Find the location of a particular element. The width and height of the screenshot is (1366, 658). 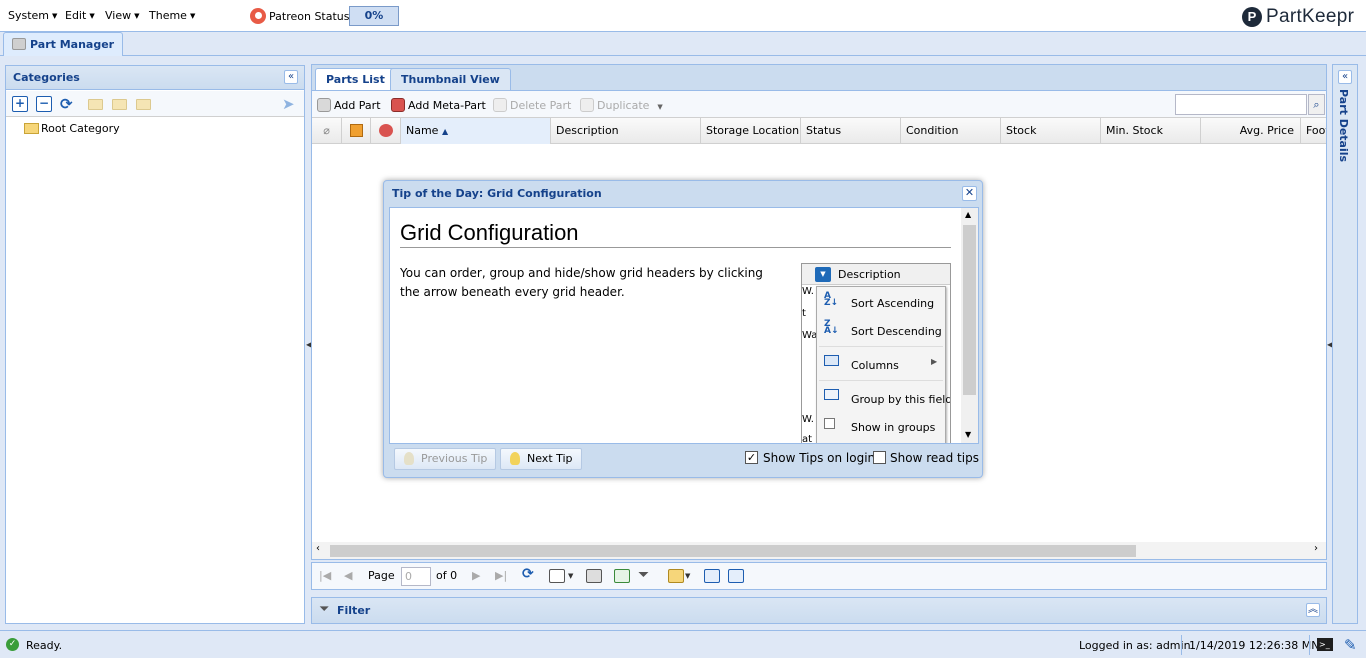

menu-theme-label: Theme is located at coordinates (168, 15).